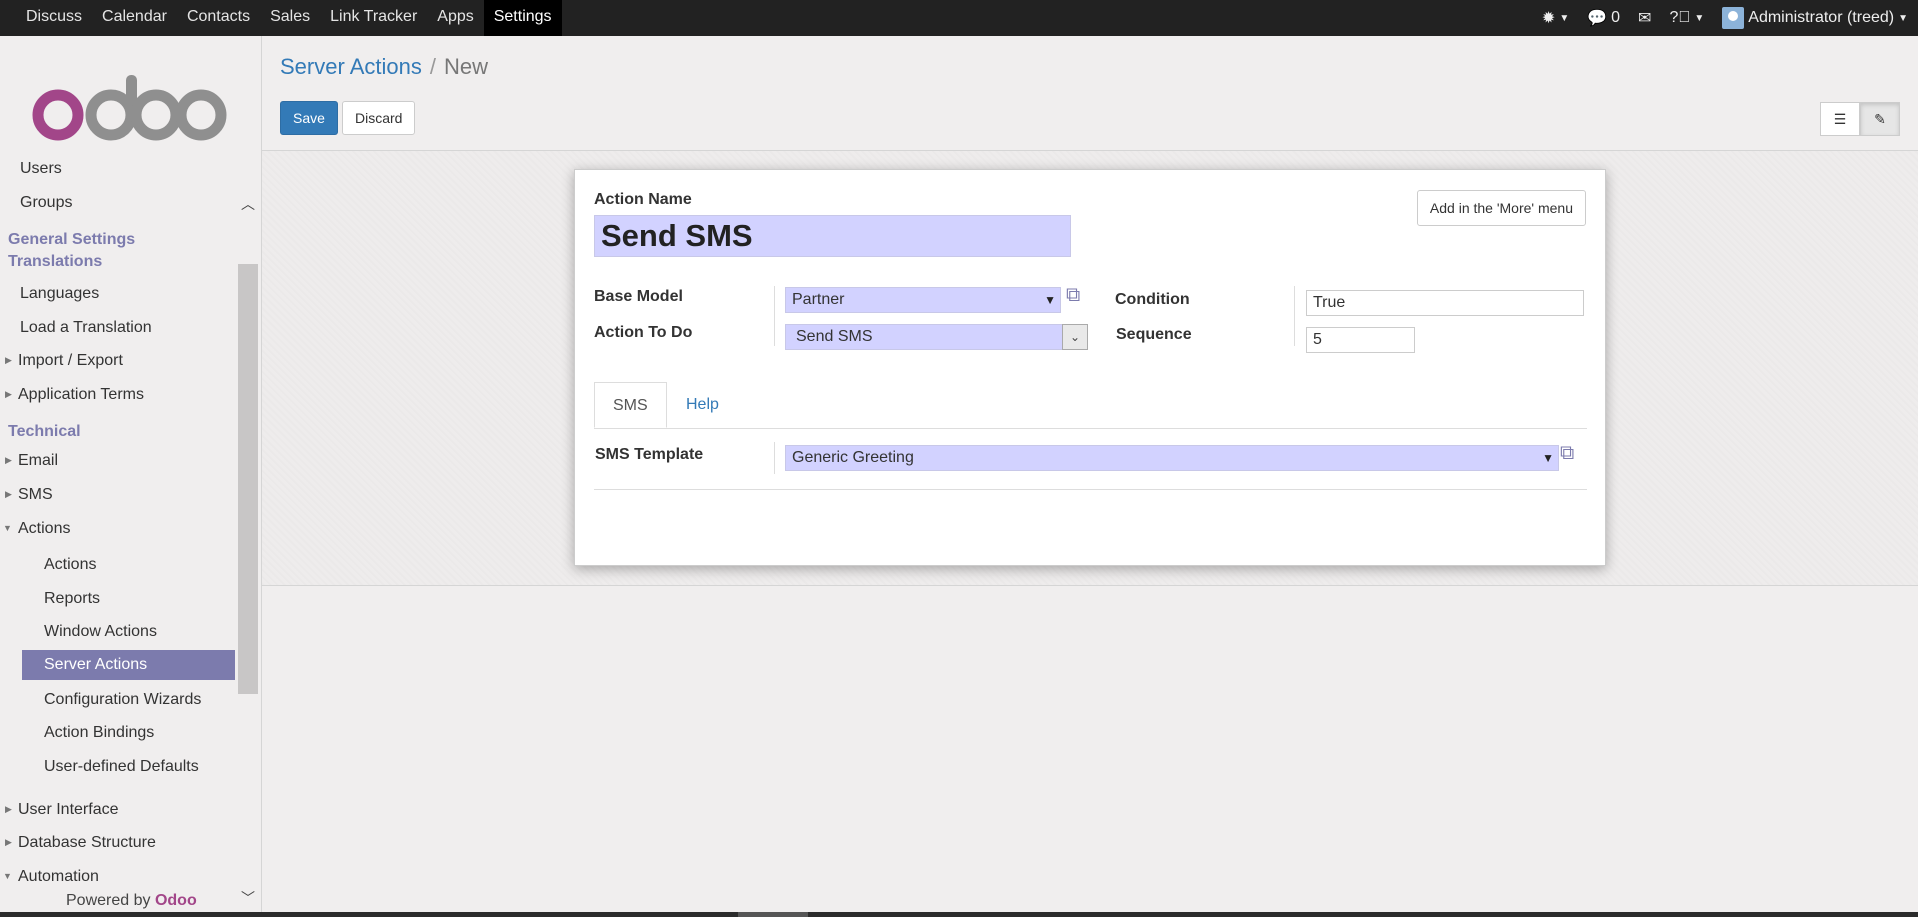  I want to click on chevron-down-icon: ⌄, so click(1075, 337).